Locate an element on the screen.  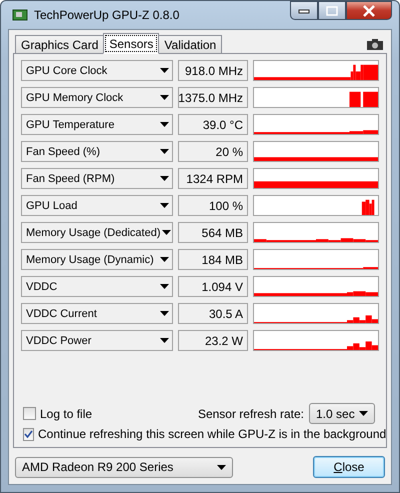
tab: Validation is located at coordinates (190, 44).